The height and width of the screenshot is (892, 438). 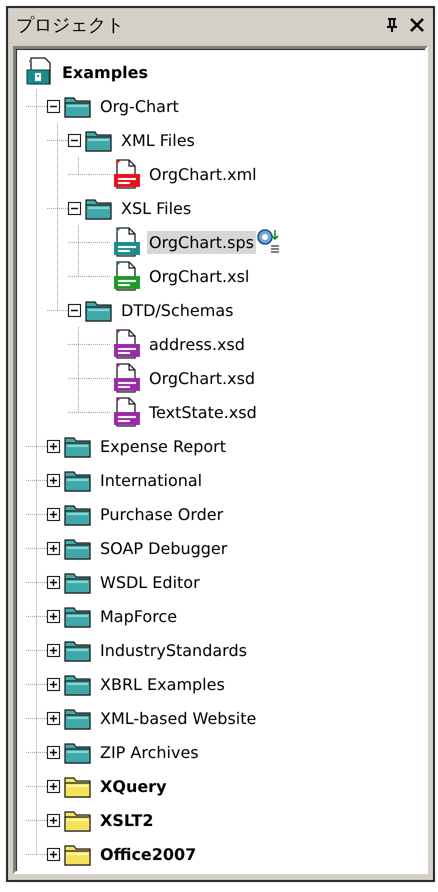 I want to click on file-item: OrgChart.xml, so click(x=203, y=174).